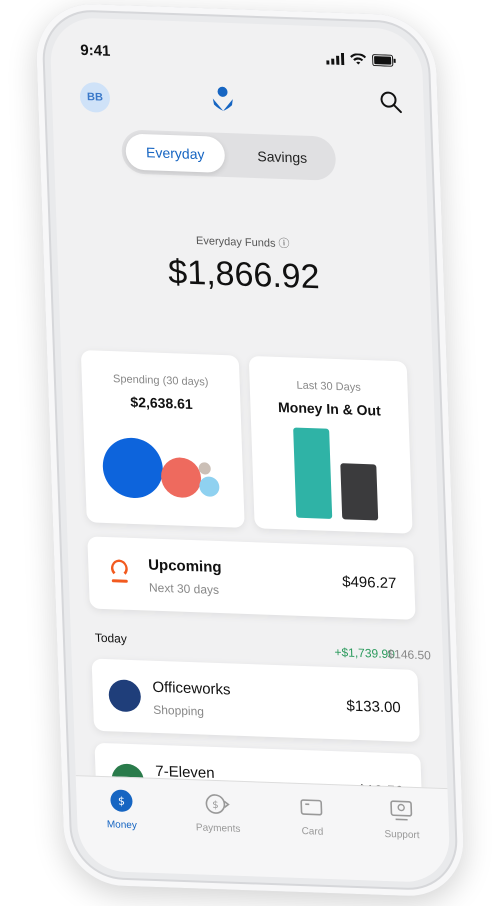 This screenshot has height=906, width=499. Describe the element at coordinates (184, 589) in the screenshot. I see `upcoming-sub: Next 30 days` at that location.